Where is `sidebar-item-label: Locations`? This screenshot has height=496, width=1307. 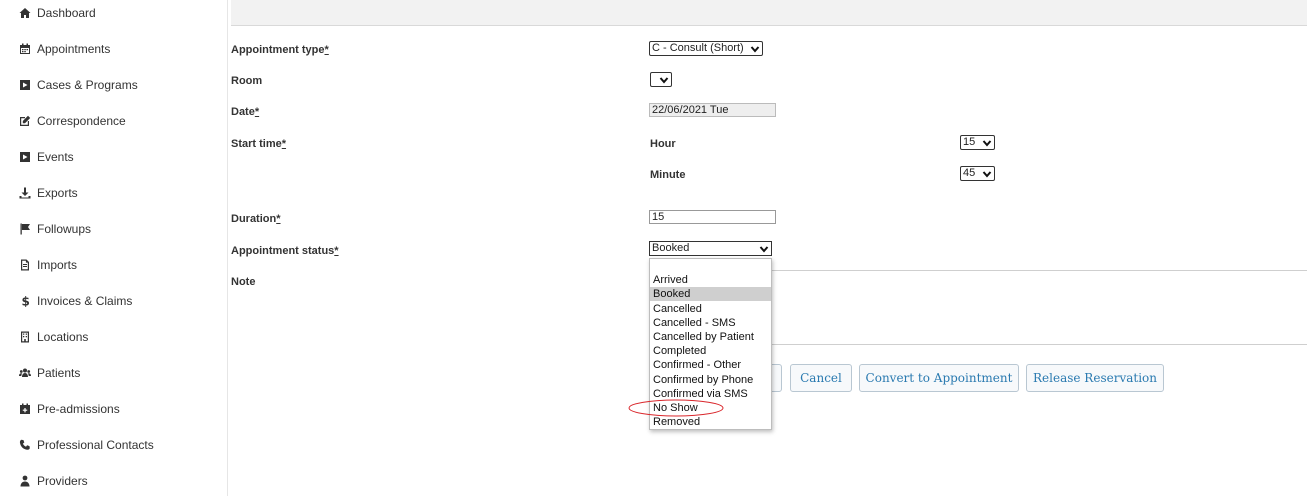
sidebar-item-label: Locations is located at coordinates (63, 337).